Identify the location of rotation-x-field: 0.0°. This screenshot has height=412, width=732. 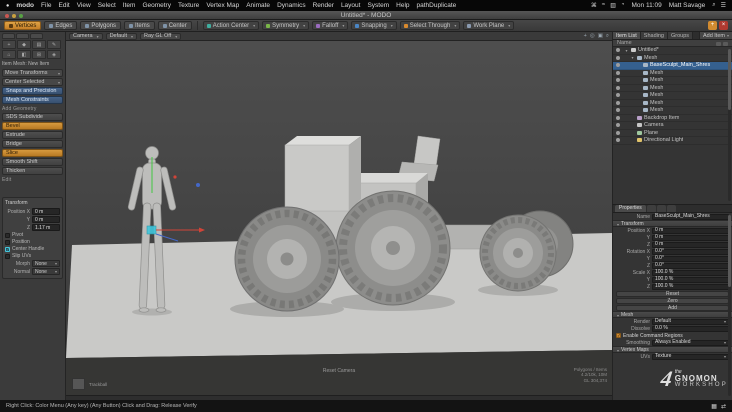
(690, 251).